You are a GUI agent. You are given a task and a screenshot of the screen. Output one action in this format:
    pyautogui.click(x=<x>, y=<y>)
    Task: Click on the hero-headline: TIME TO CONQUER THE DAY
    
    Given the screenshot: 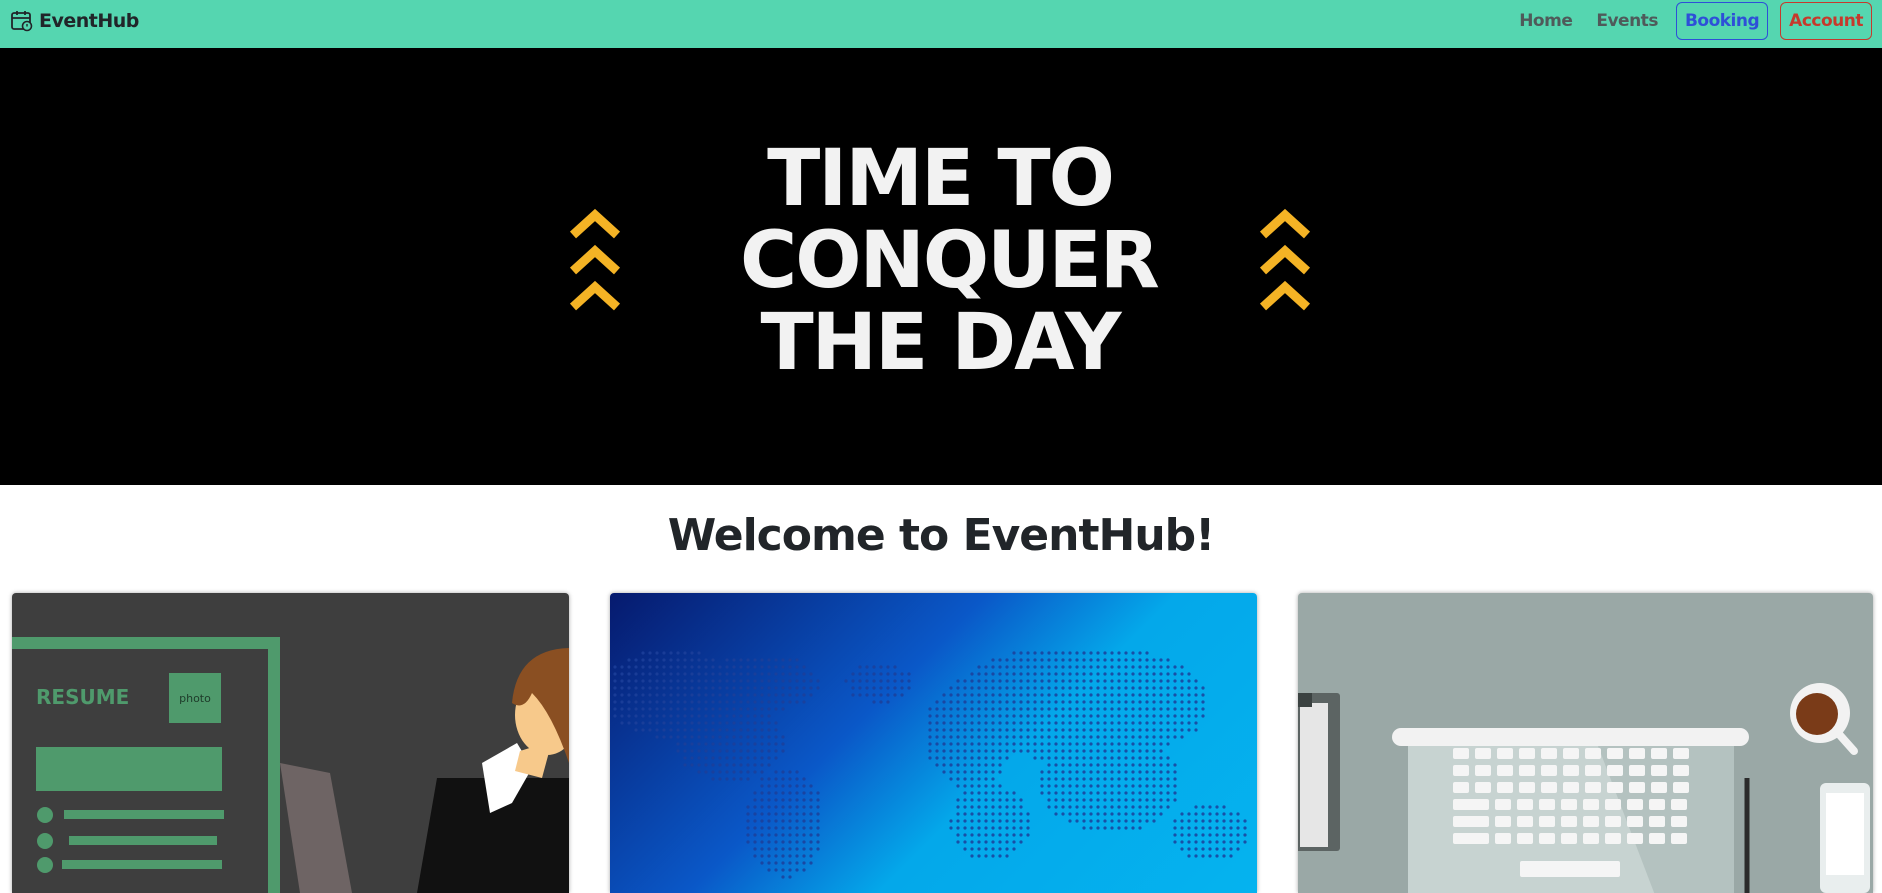 What is the action you would take?
    pyautogui.click(x=950, y=261)
    